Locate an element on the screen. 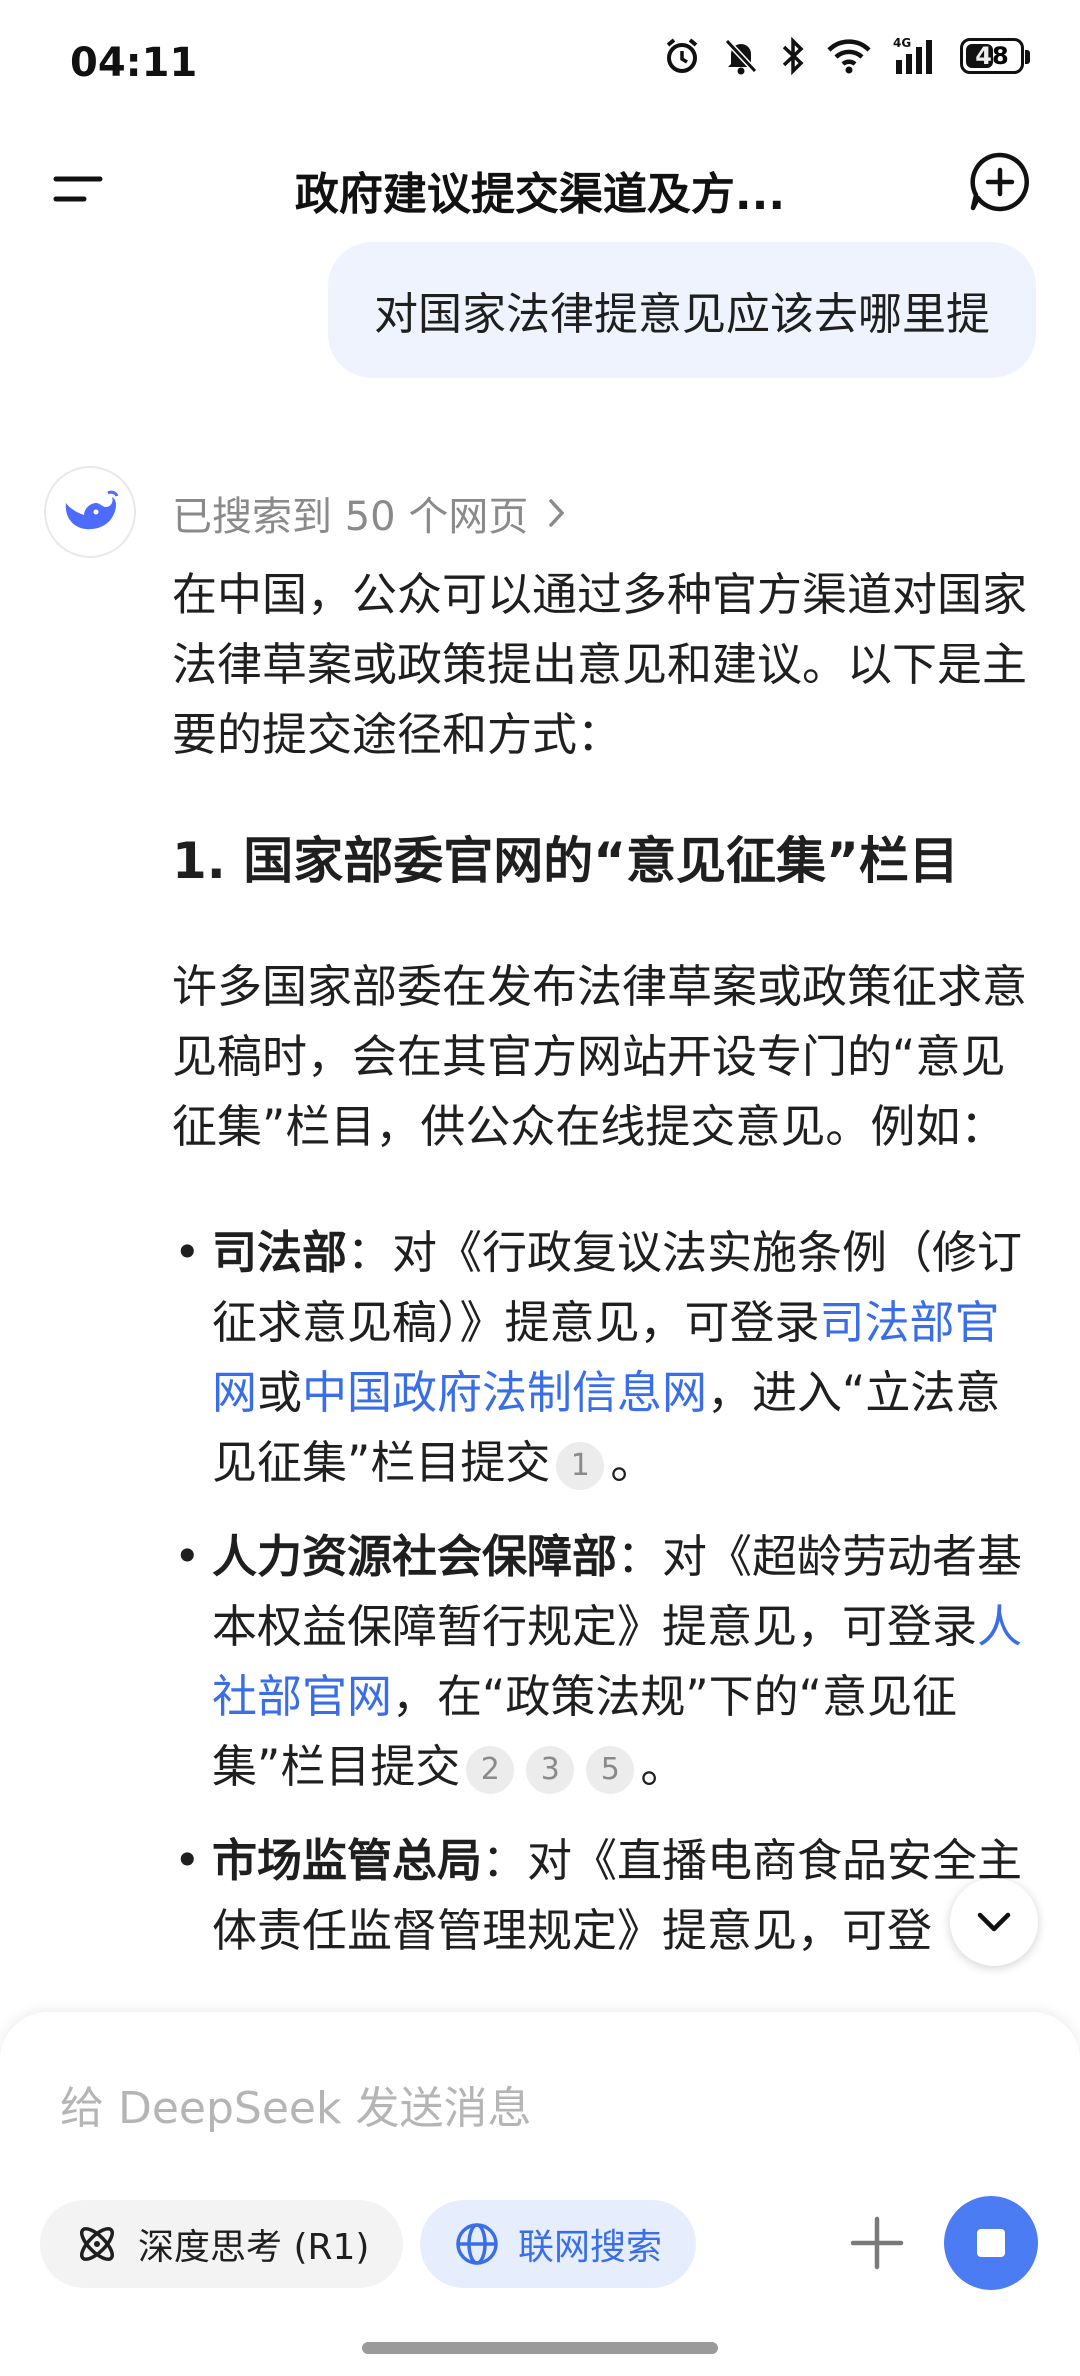  link-china-legal-info-website: 中国政府法制信息网 is located at coordinates (504, 1392).